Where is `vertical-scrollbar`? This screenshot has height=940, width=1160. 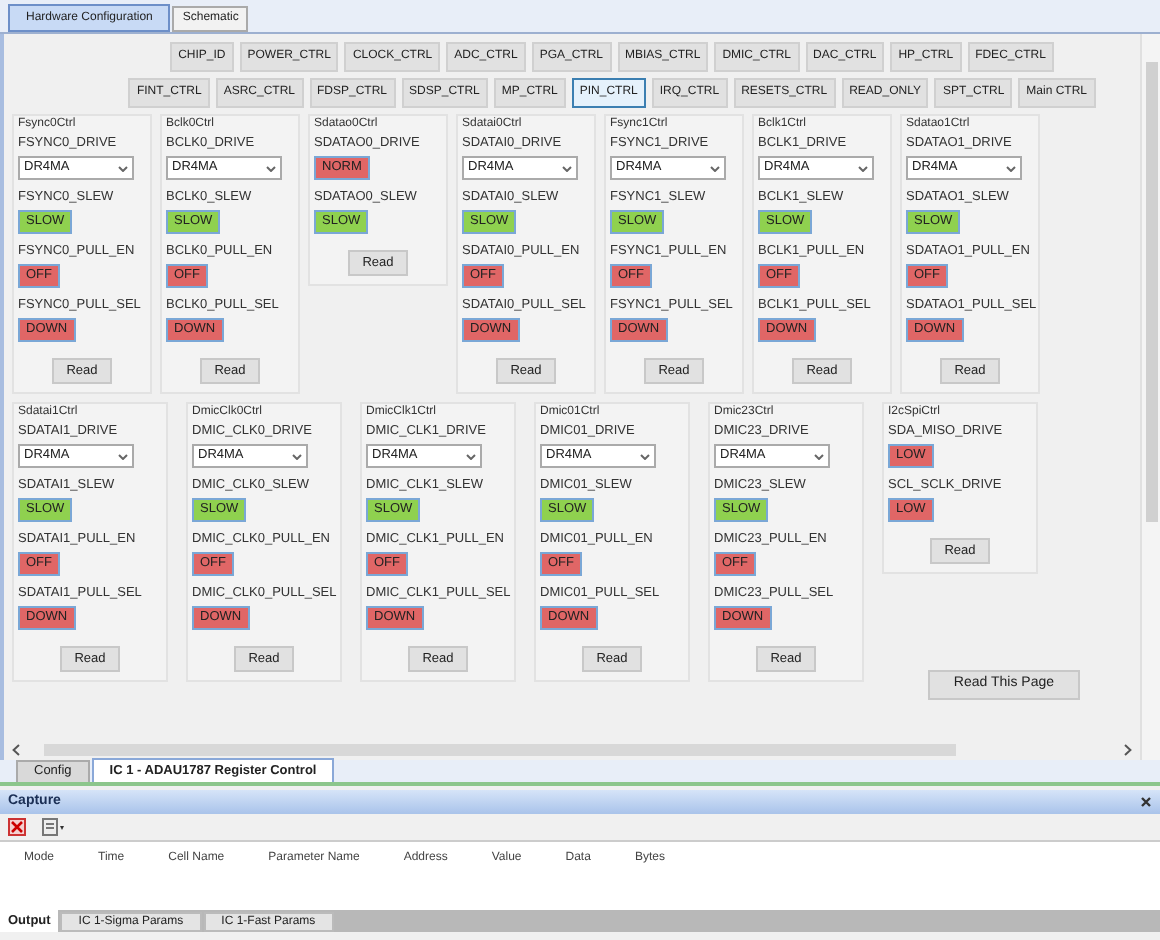 vertical-scrollbar is located at coordinates (1150, 397).